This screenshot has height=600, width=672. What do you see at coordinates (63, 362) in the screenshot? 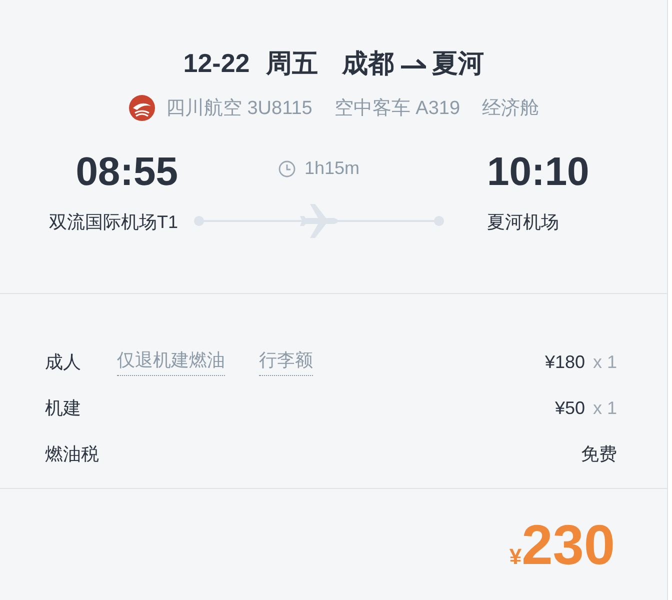
I see `fare-label: 成人` at bounding box center [63, 362].